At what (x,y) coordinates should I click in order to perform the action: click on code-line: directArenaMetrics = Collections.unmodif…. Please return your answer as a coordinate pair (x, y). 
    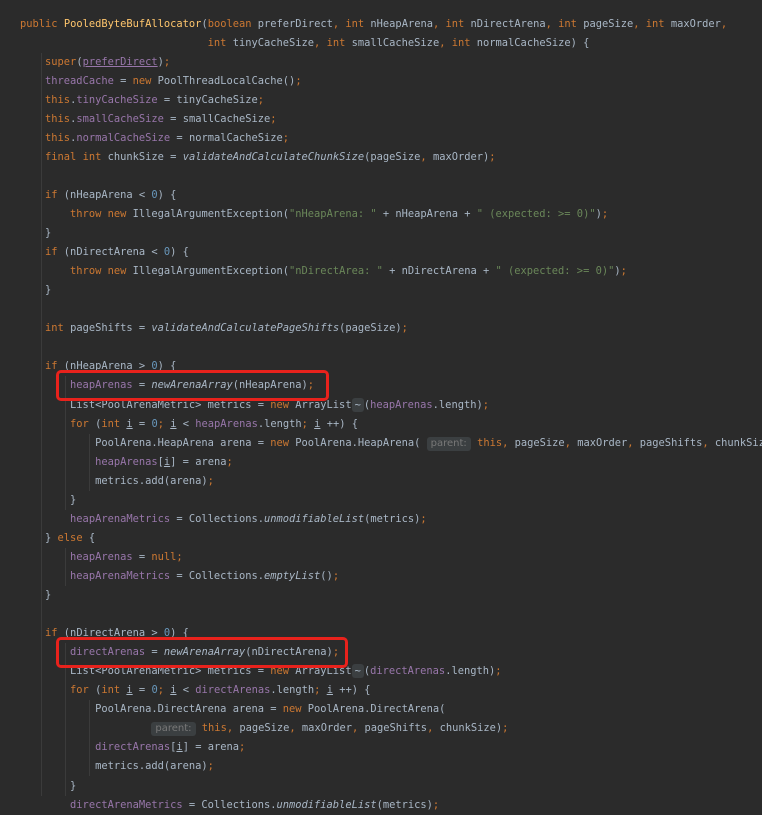
    Looking at the image, I should click on (229, 805).